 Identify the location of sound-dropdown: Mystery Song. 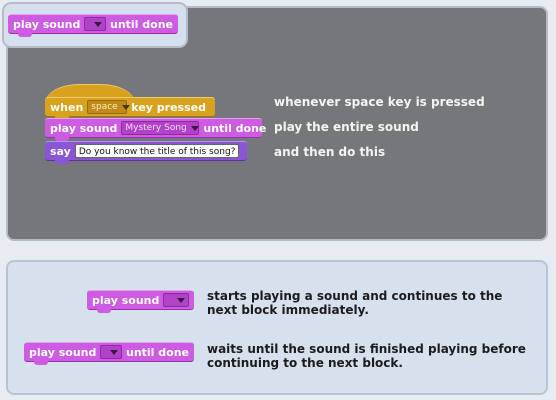
(160, 128).